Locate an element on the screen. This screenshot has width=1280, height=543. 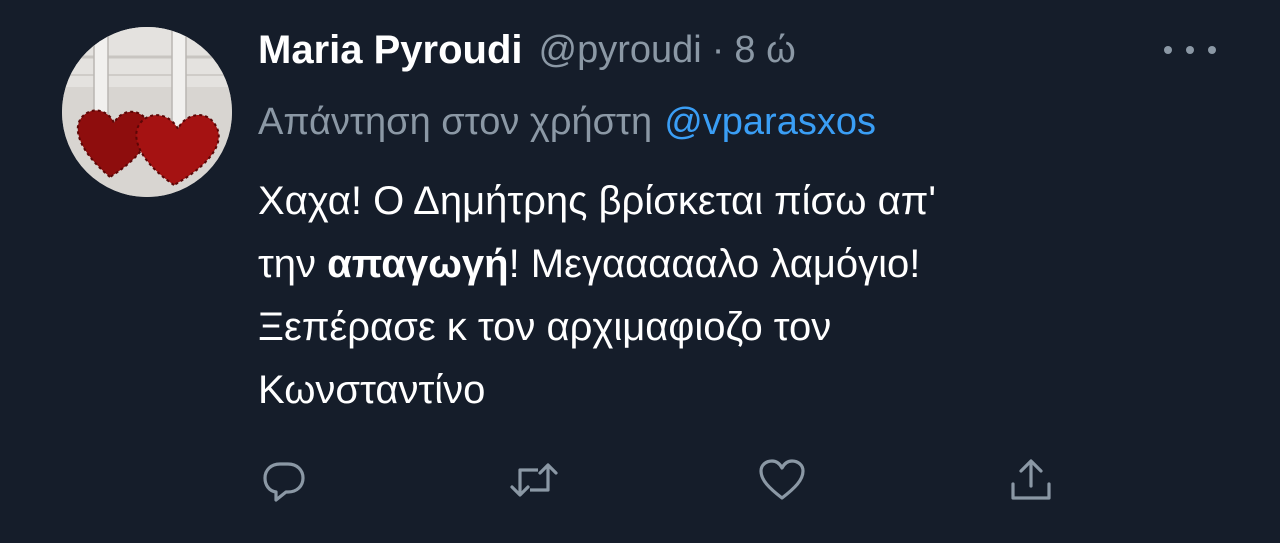
tweet-text-line: την απαγωγή! Μεγαααααλο λαμόγιο! is located at coordinates (738, 264).